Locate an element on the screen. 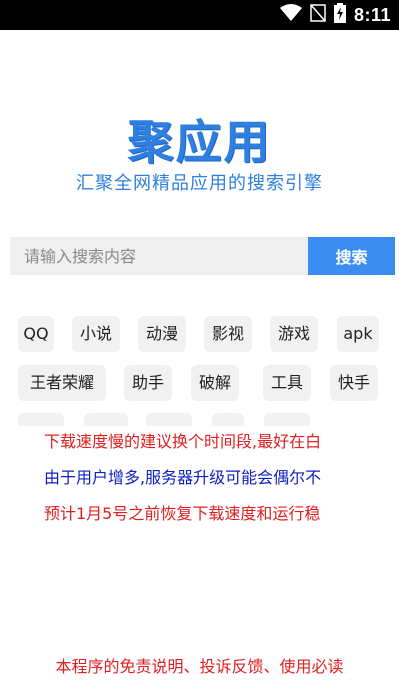  tag-list: QQ 小说 动漫 影视 游戏 apk 王者荣耀 助手 破解 工具 快手 is located at coordinates (203, 371).